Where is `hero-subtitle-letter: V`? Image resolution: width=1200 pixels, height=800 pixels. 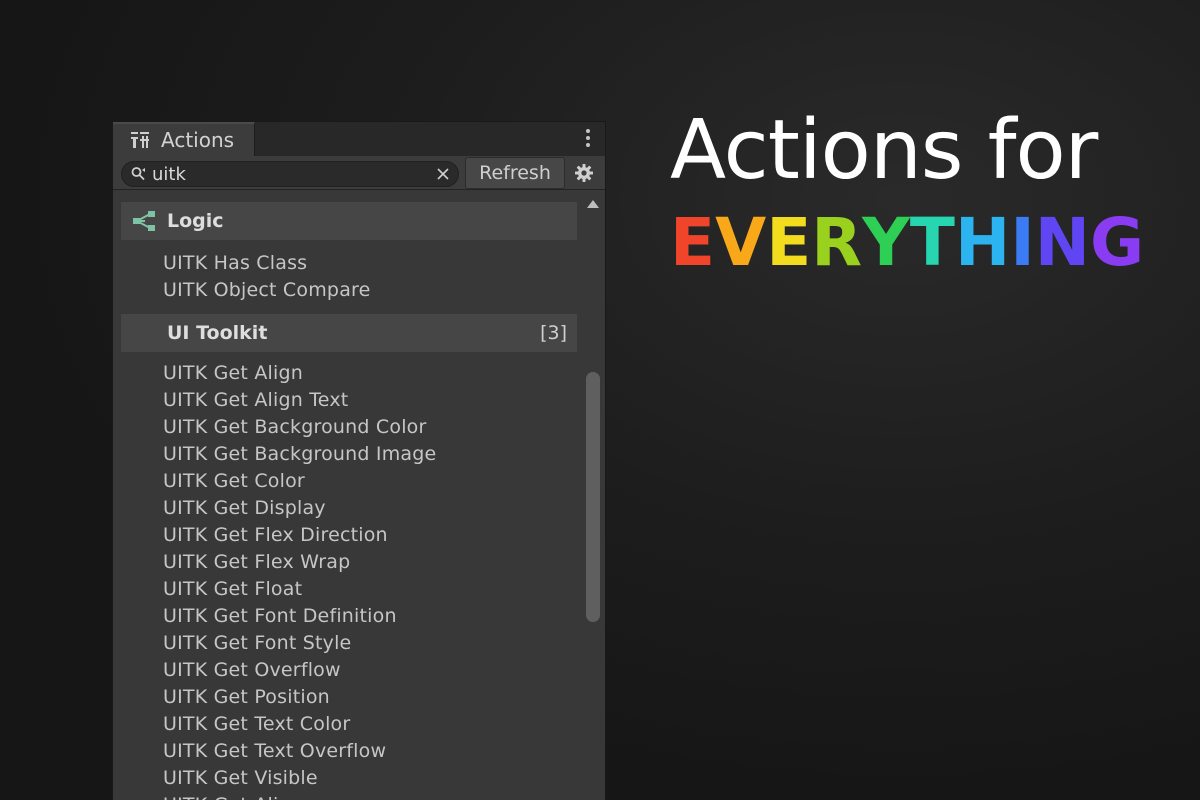
hero-subtitle-letter: V is located at coordinates (741, 242).